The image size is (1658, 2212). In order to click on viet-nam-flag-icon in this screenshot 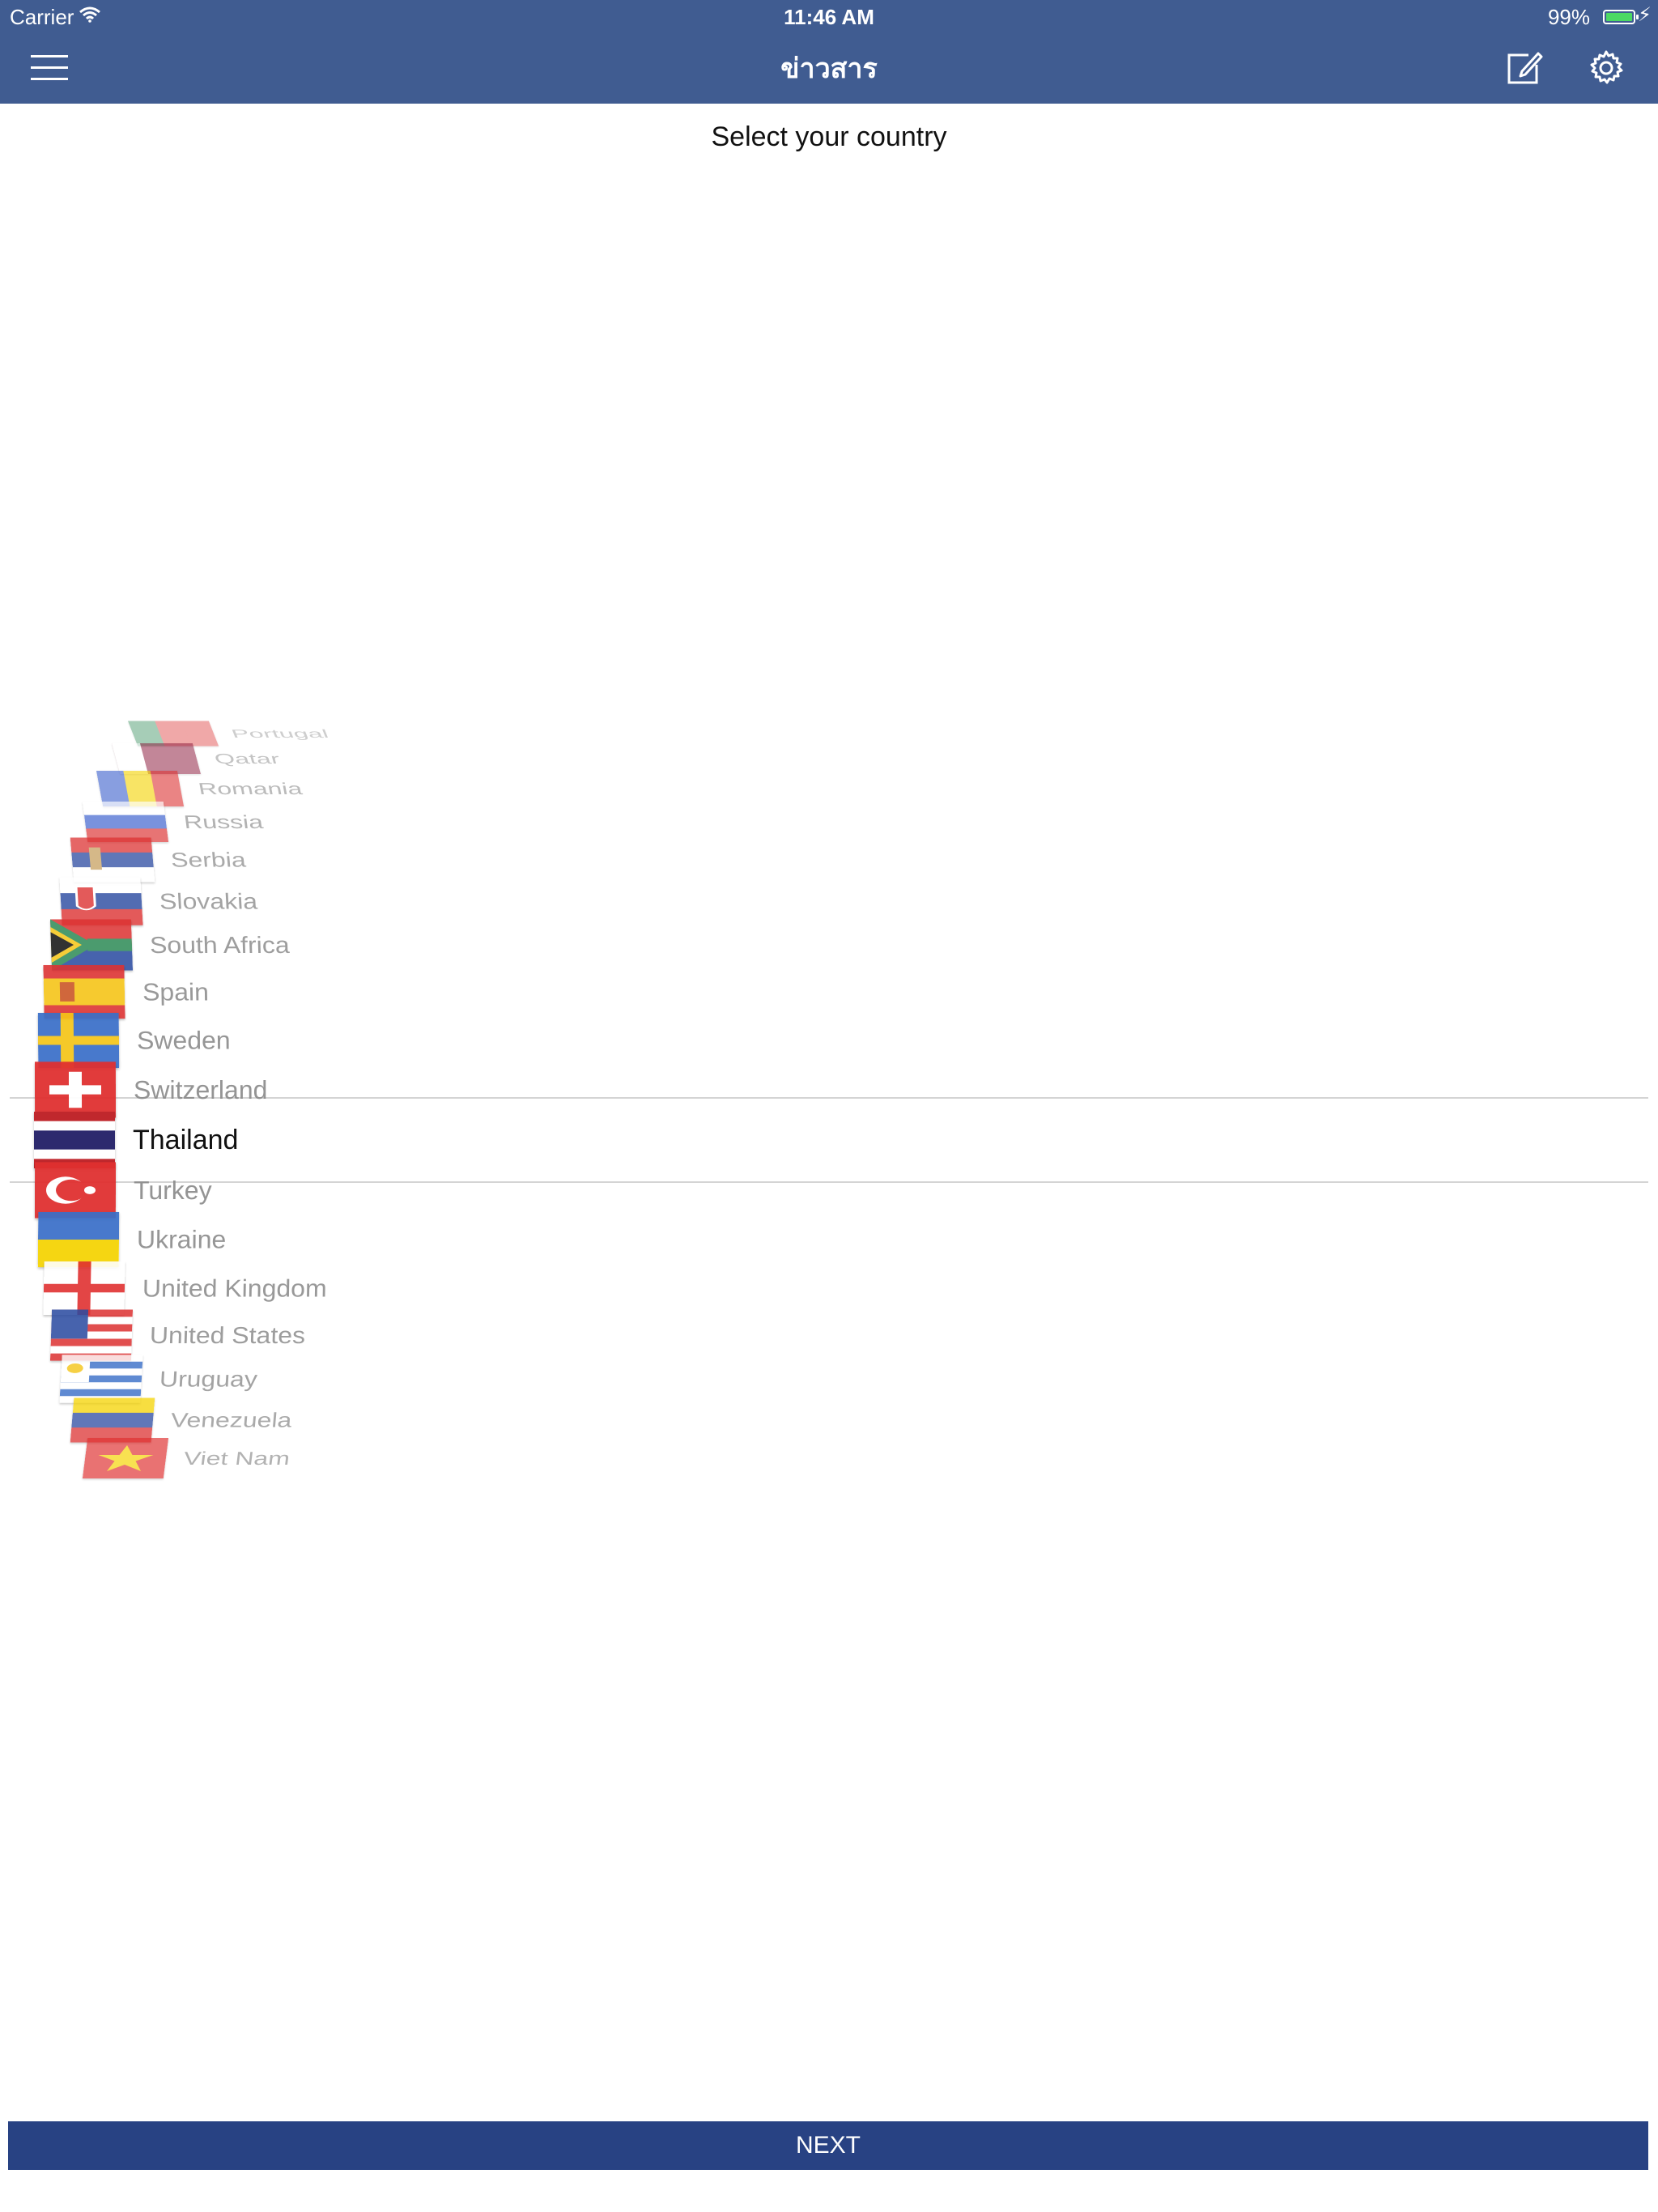, I will do `click(125, 1457)`.